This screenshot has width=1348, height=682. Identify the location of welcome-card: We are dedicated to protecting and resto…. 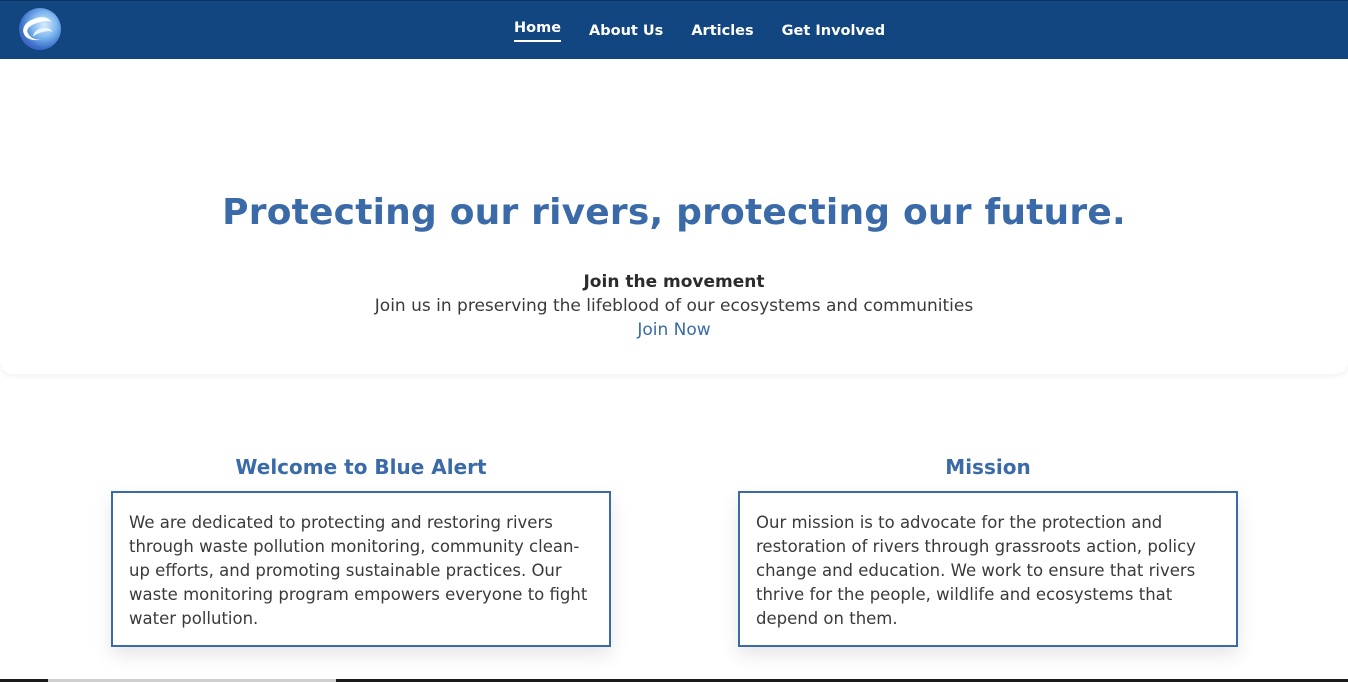
(361, 569).